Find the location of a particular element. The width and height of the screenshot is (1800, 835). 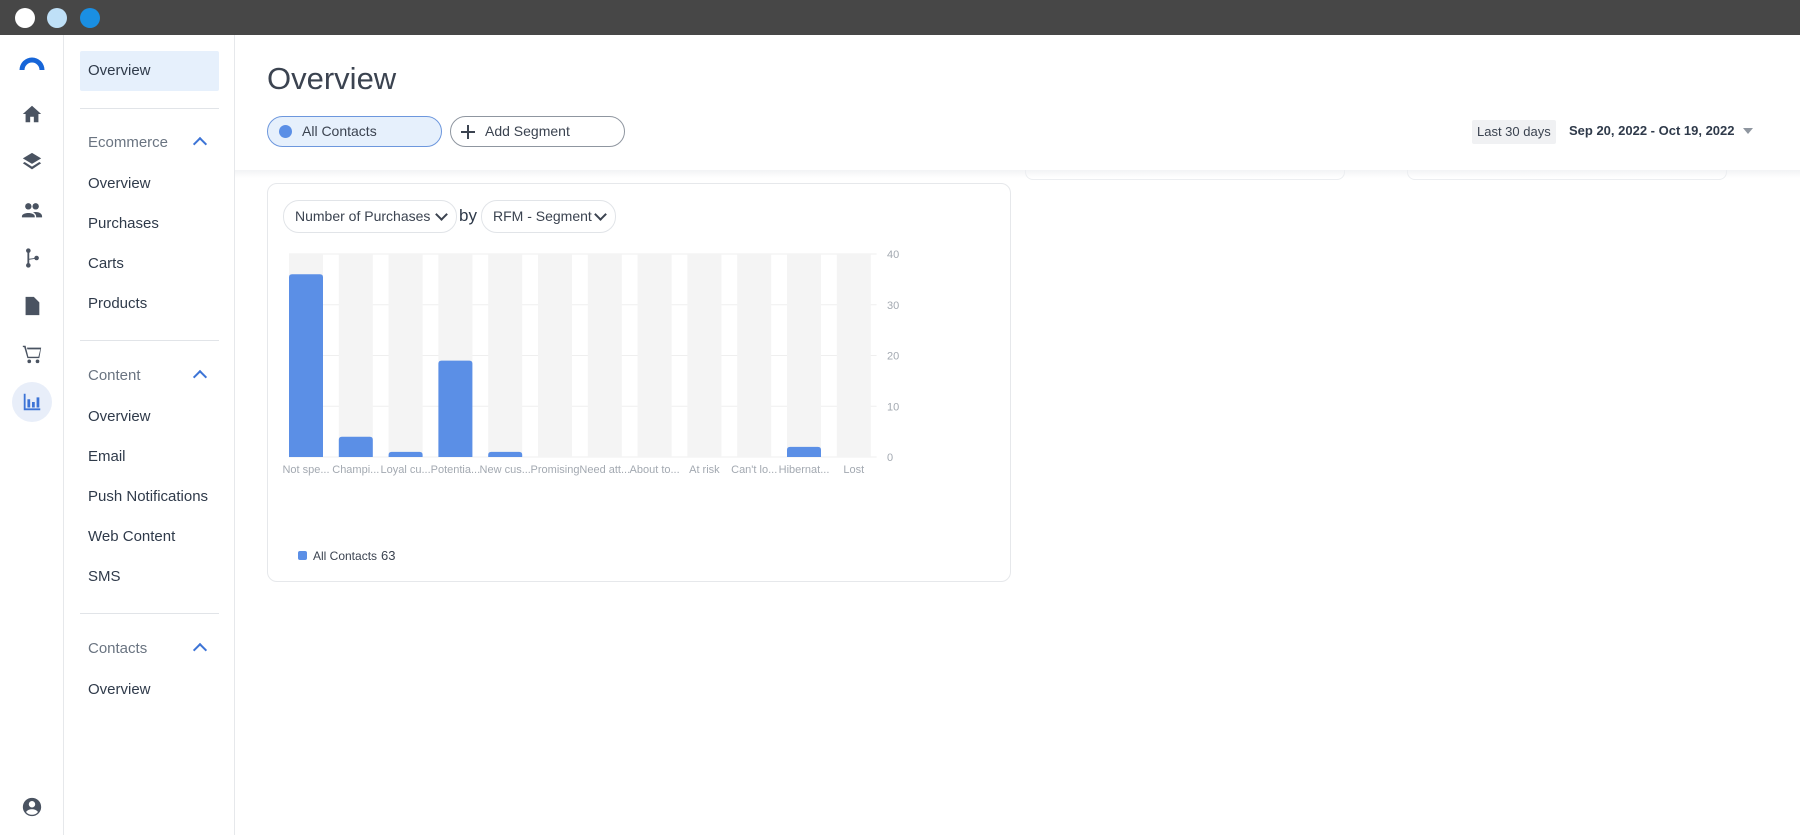

nav-ecommerce-products: Products is located at coordinates (149, 304).